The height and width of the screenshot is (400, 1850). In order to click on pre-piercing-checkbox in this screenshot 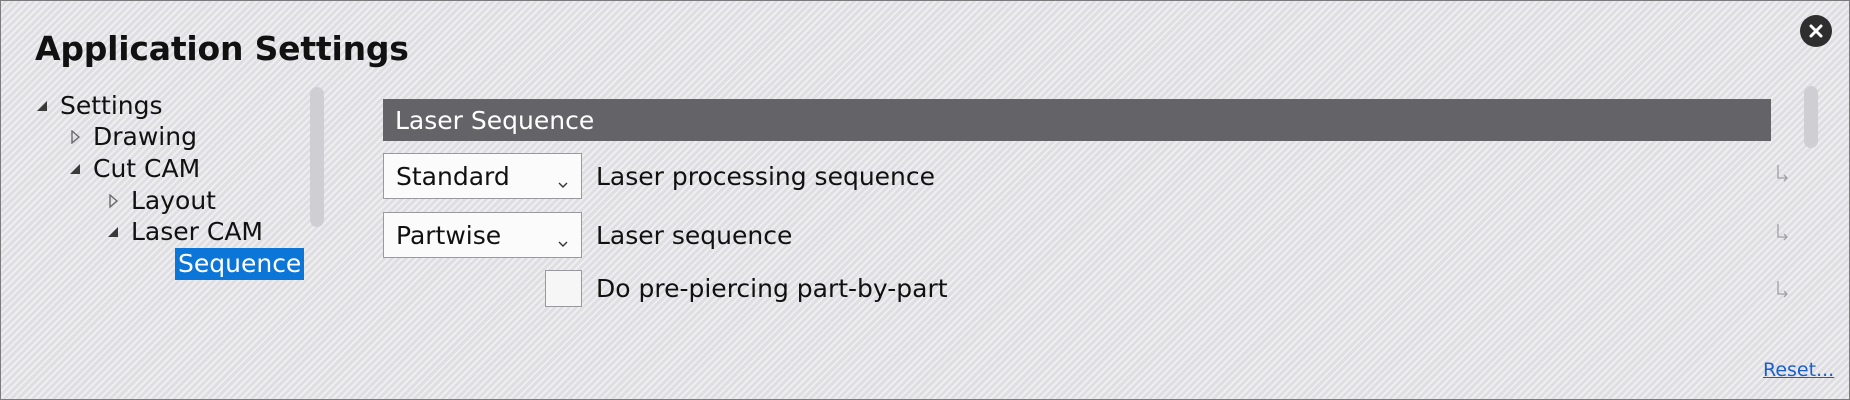, I will do `click(563, 288)`.